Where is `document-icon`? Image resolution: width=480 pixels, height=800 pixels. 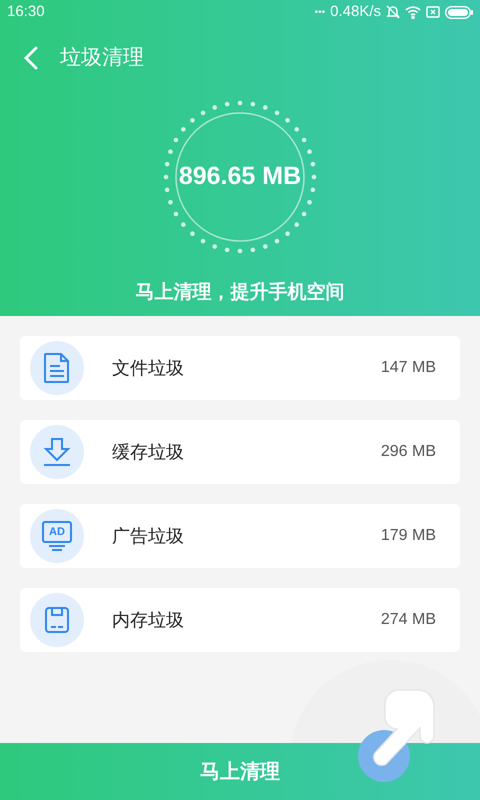
document-icon is located at coordinates (57, 368).